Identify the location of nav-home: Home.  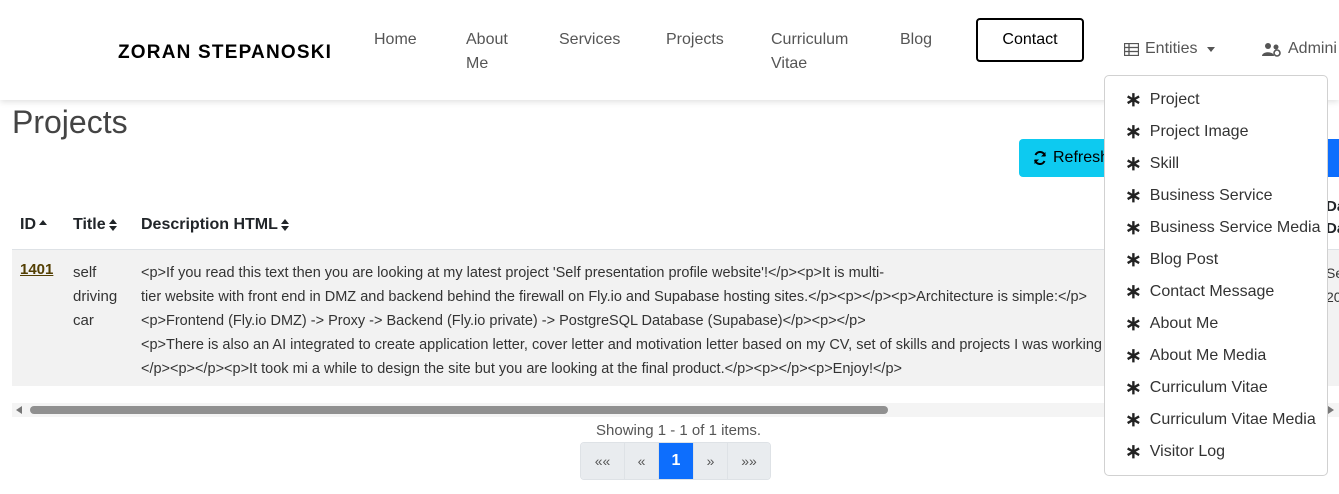
(395, 40).